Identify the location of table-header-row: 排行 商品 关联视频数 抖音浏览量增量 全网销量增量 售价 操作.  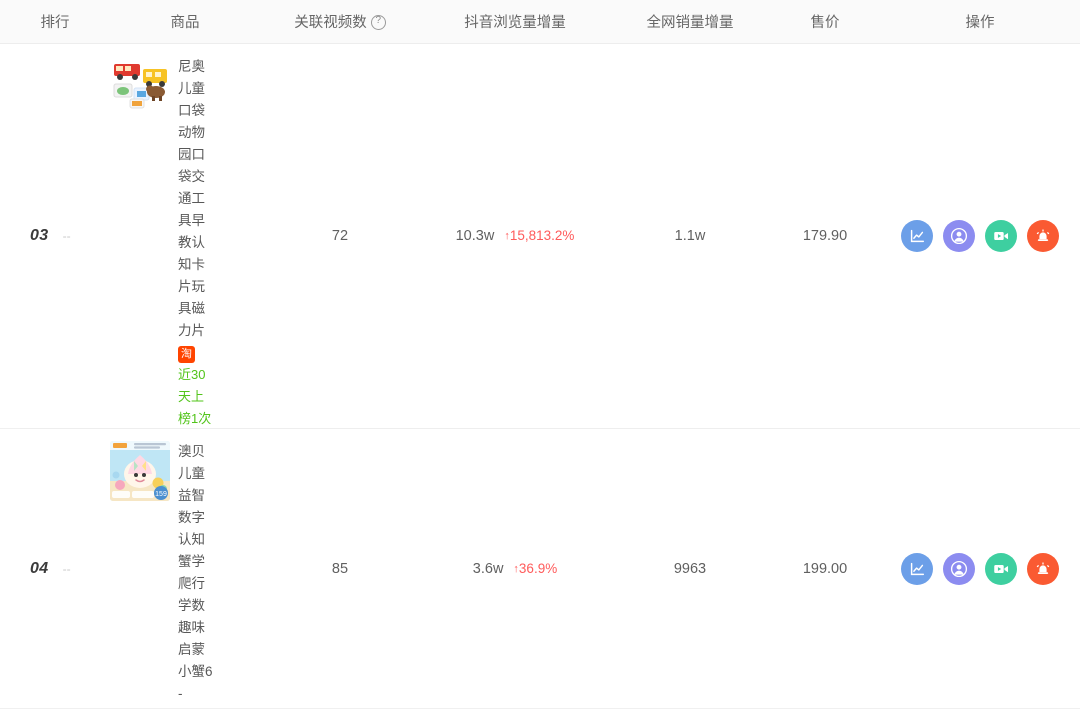
(540, 22).